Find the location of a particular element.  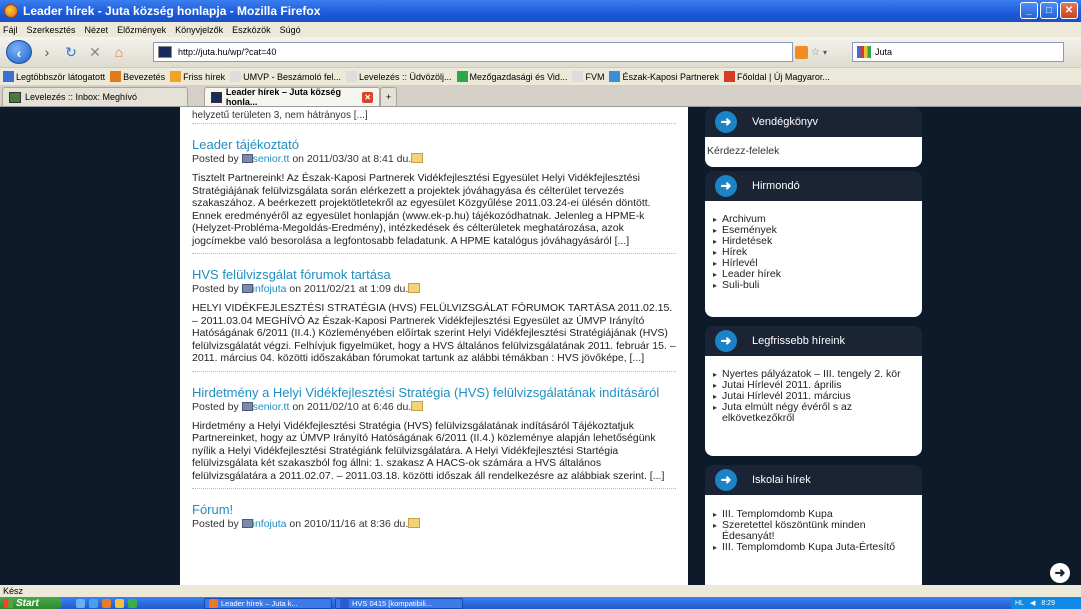

menu-bookmarks: Könyvjelzők is located at coordinates (199, 30).